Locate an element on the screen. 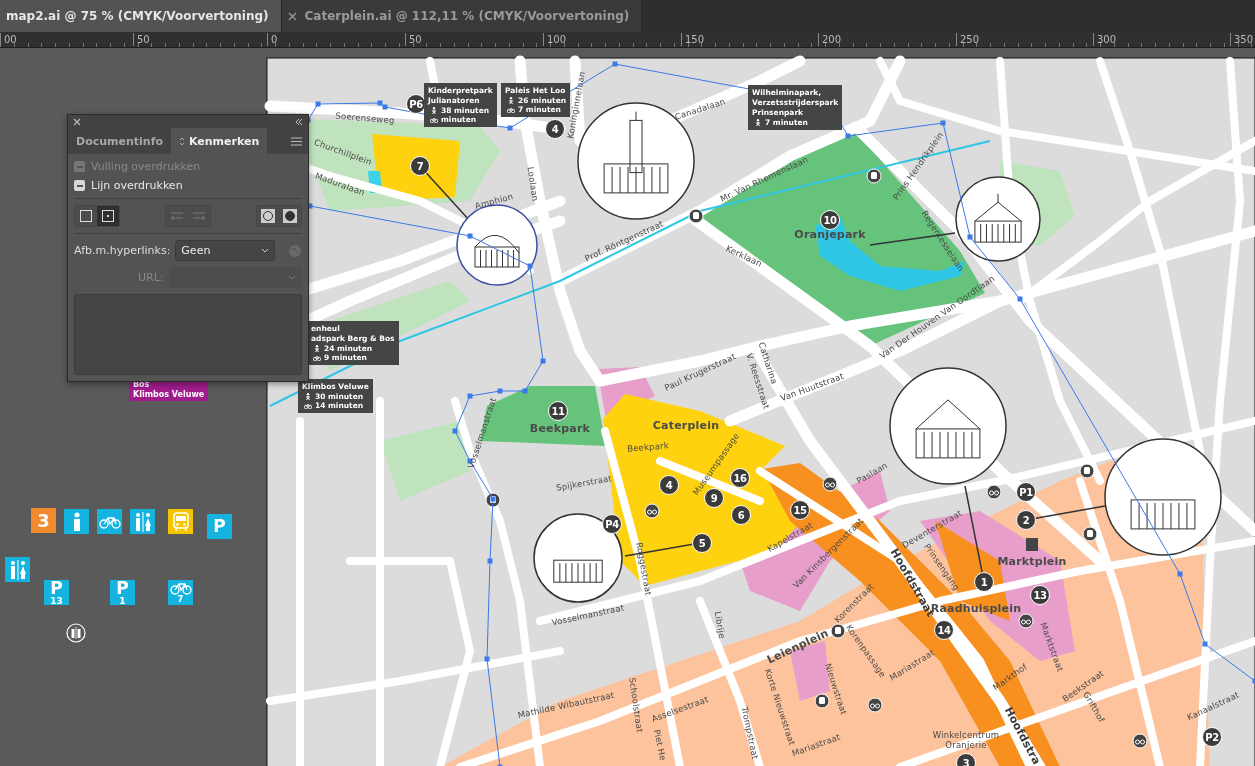  square-icon is located at coordinates (86, 216).